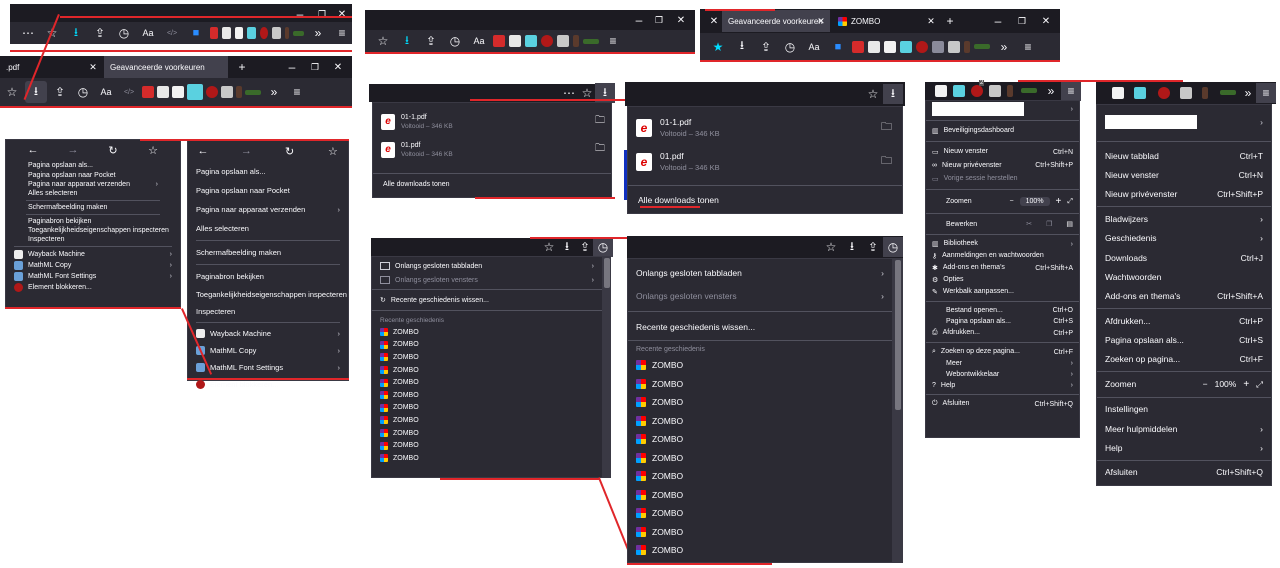 The image size is (1280, 568). Describe the element at coordinates (1002, 268) in the screenshot. I see `menu-item-addons: ✱ Add-ons en thema's Ctrl+Shift+A` at that location.